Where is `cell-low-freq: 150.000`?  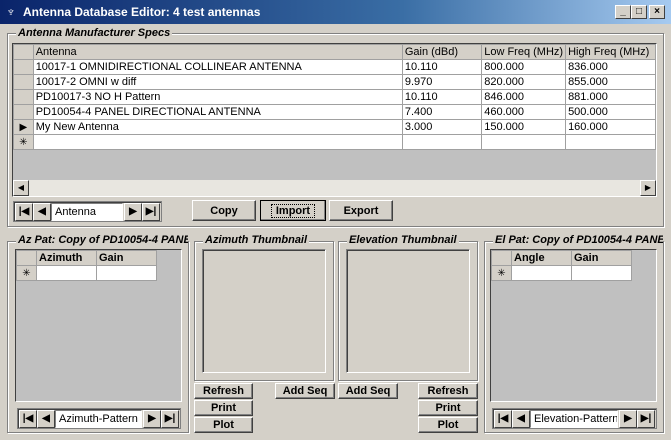 cell-low-freq: 150.000 is located at coordinates (524, 127).